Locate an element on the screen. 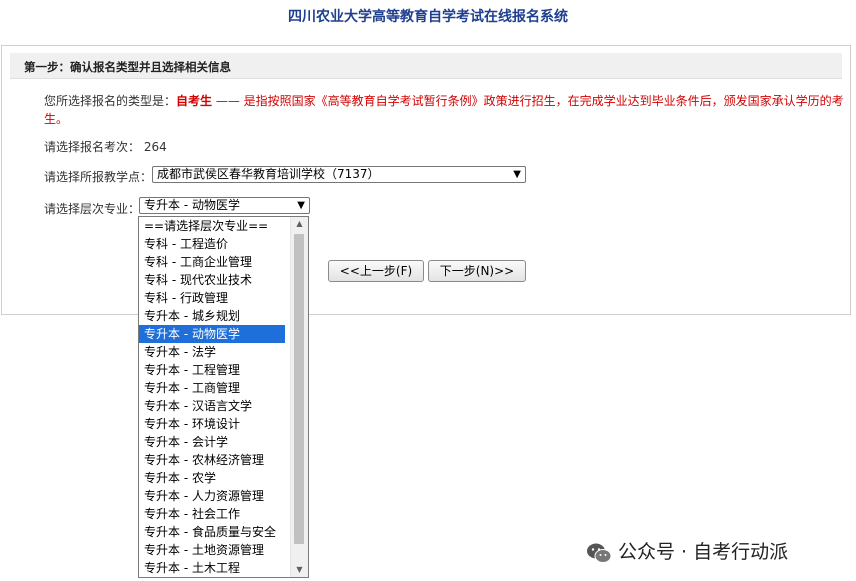 The image size is (856, 581). major-option: 专升本 - 农林经济管理 is located at coordinates (212, 460).